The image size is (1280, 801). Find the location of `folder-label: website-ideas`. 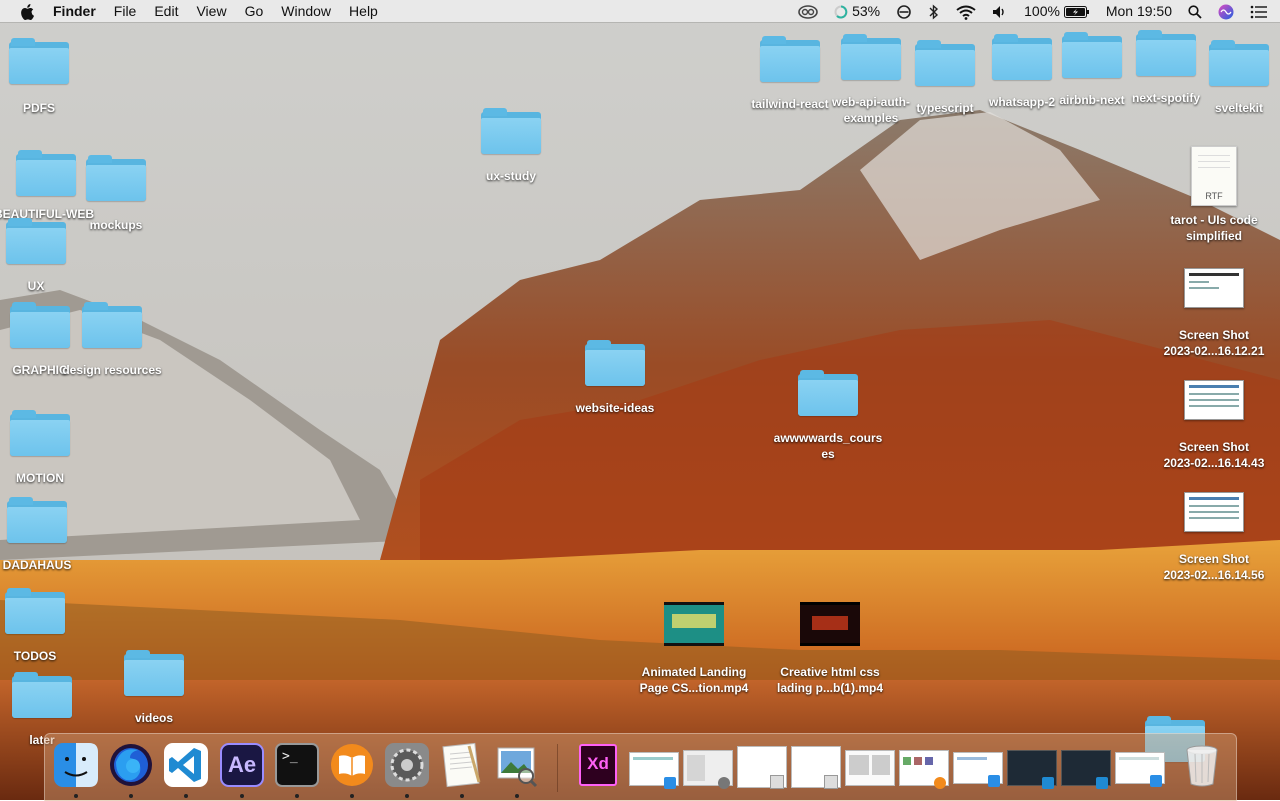

folder-label: website-ideas is located at coordinates (615, 408).